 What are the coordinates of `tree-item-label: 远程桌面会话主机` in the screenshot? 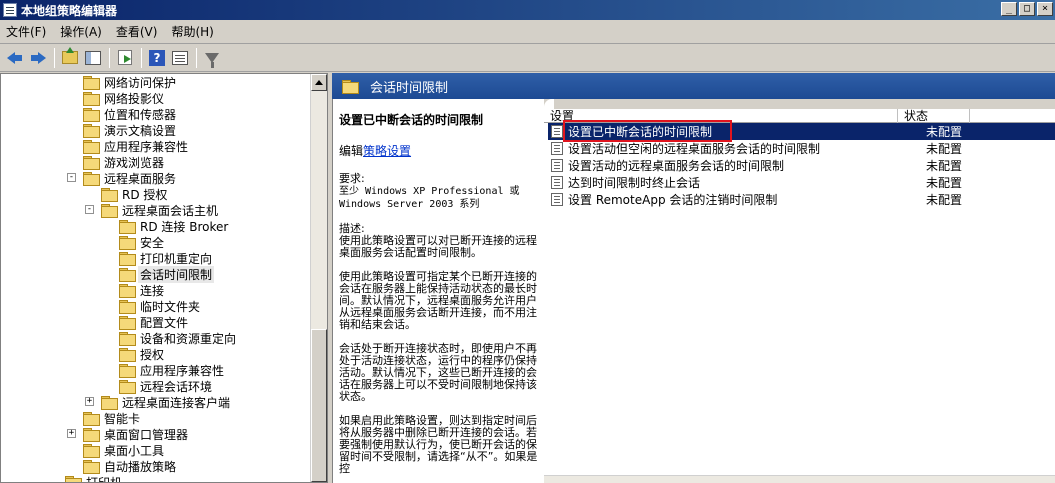 It's located at (170, 210).